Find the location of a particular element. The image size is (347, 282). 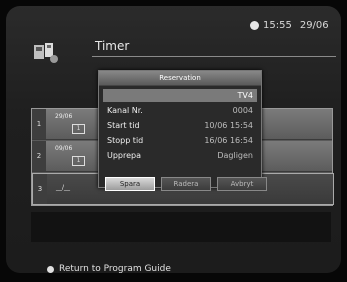

field-label: Kanal Nr. is located at coordinates (125, 110).